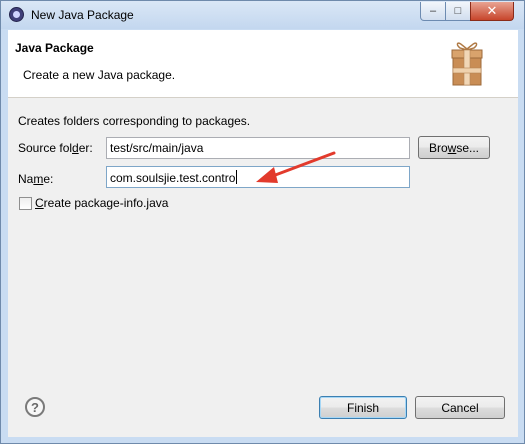 This screenshot has width=525, height=444. Describe the element at coordinates (262, 15) in the screenshot. I see `title-bar: New Java Package – □ ✕` at that location.